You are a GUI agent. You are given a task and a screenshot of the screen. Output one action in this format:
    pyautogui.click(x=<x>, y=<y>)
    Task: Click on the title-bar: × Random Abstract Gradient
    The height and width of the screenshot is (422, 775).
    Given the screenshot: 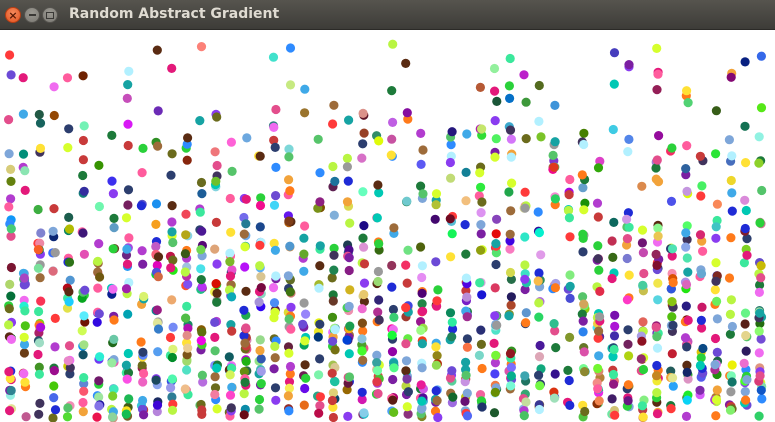 What is the action you would take?
    pyautogui.click(x=387, y=15)
    